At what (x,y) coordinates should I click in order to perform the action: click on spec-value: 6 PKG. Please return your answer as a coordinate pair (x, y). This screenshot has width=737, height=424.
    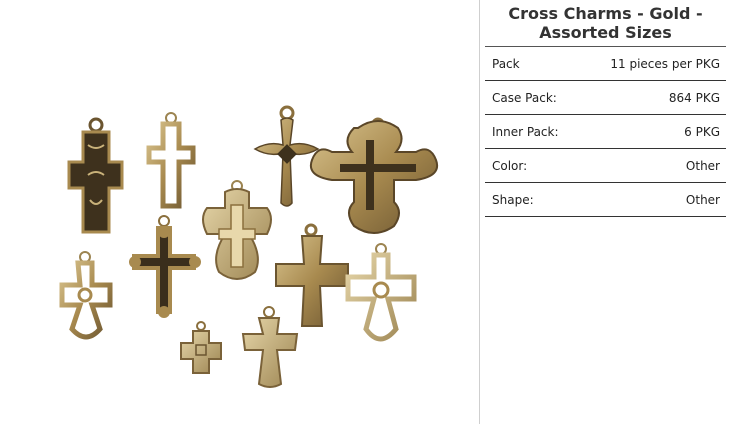
    Looking at the image, I should click on (702, 131).